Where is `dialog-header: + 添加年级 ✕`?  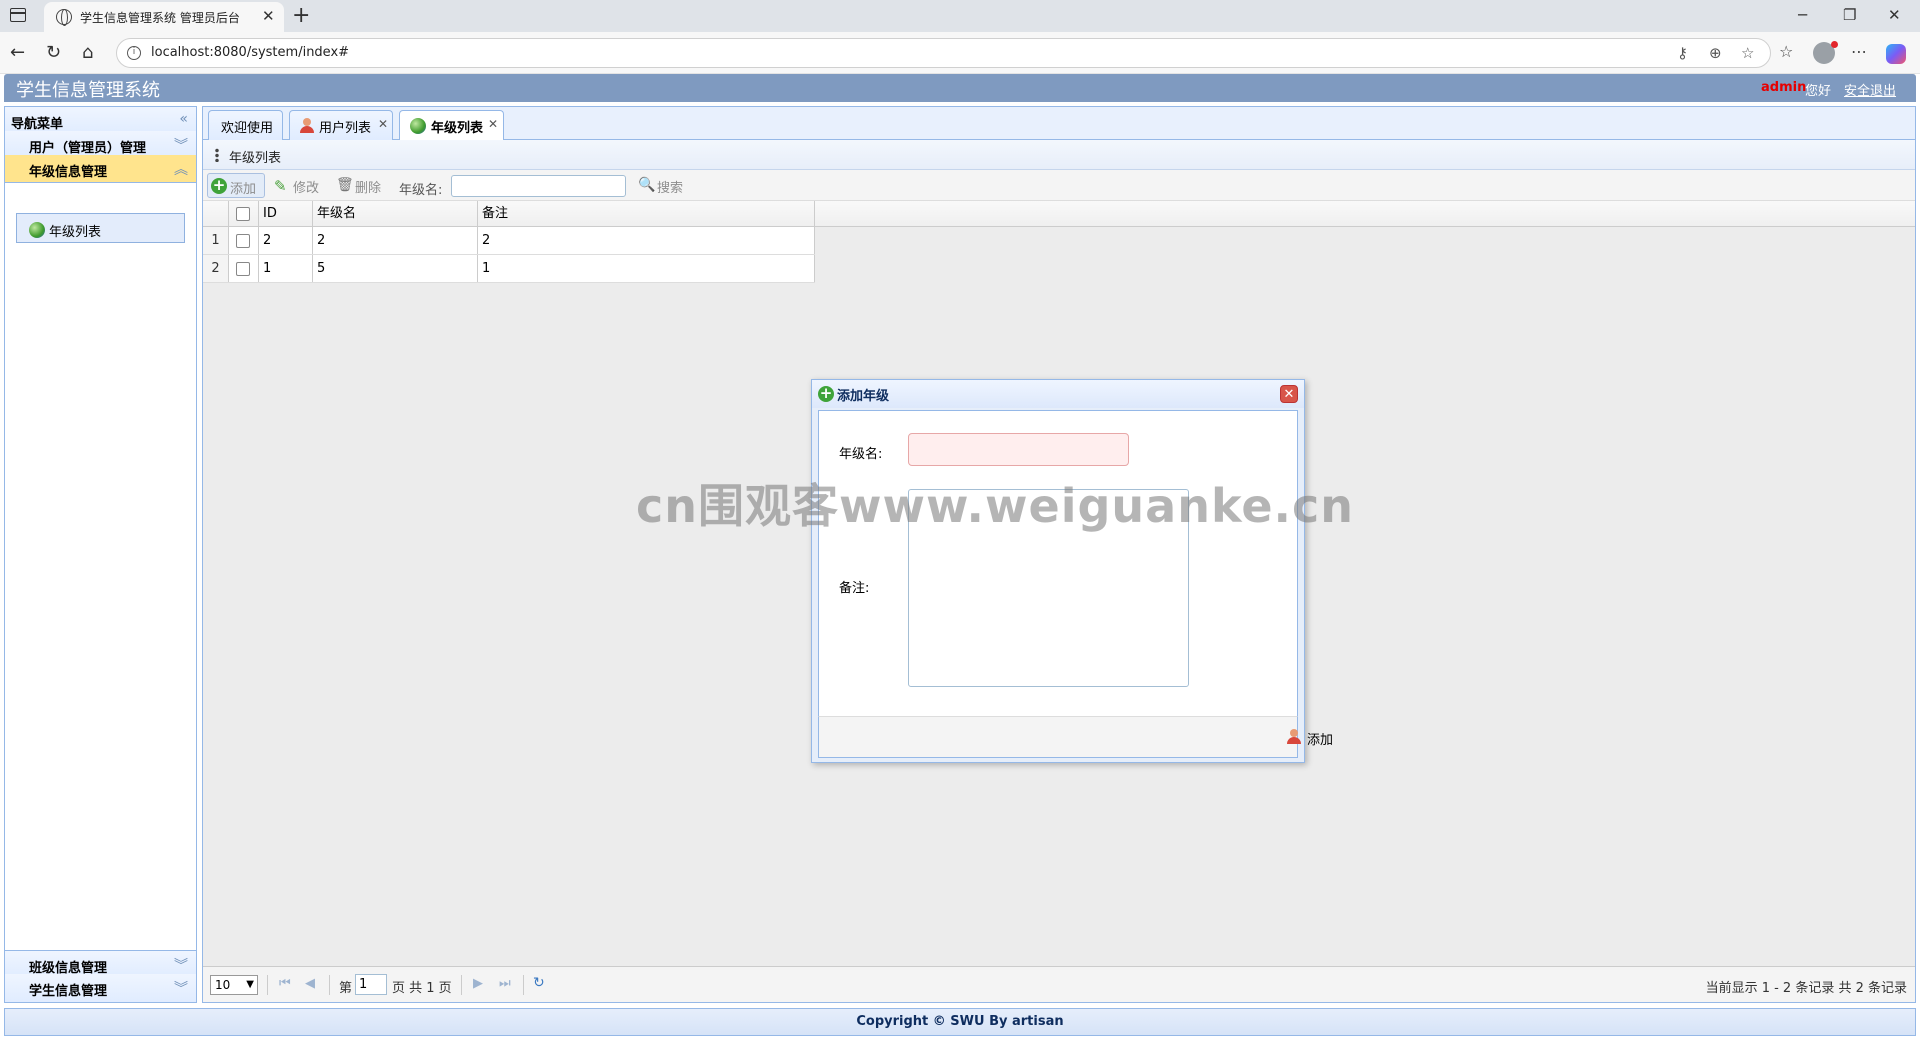 dialog-header: + 添加年级 ✕ is located at coordinates (1058, 394).